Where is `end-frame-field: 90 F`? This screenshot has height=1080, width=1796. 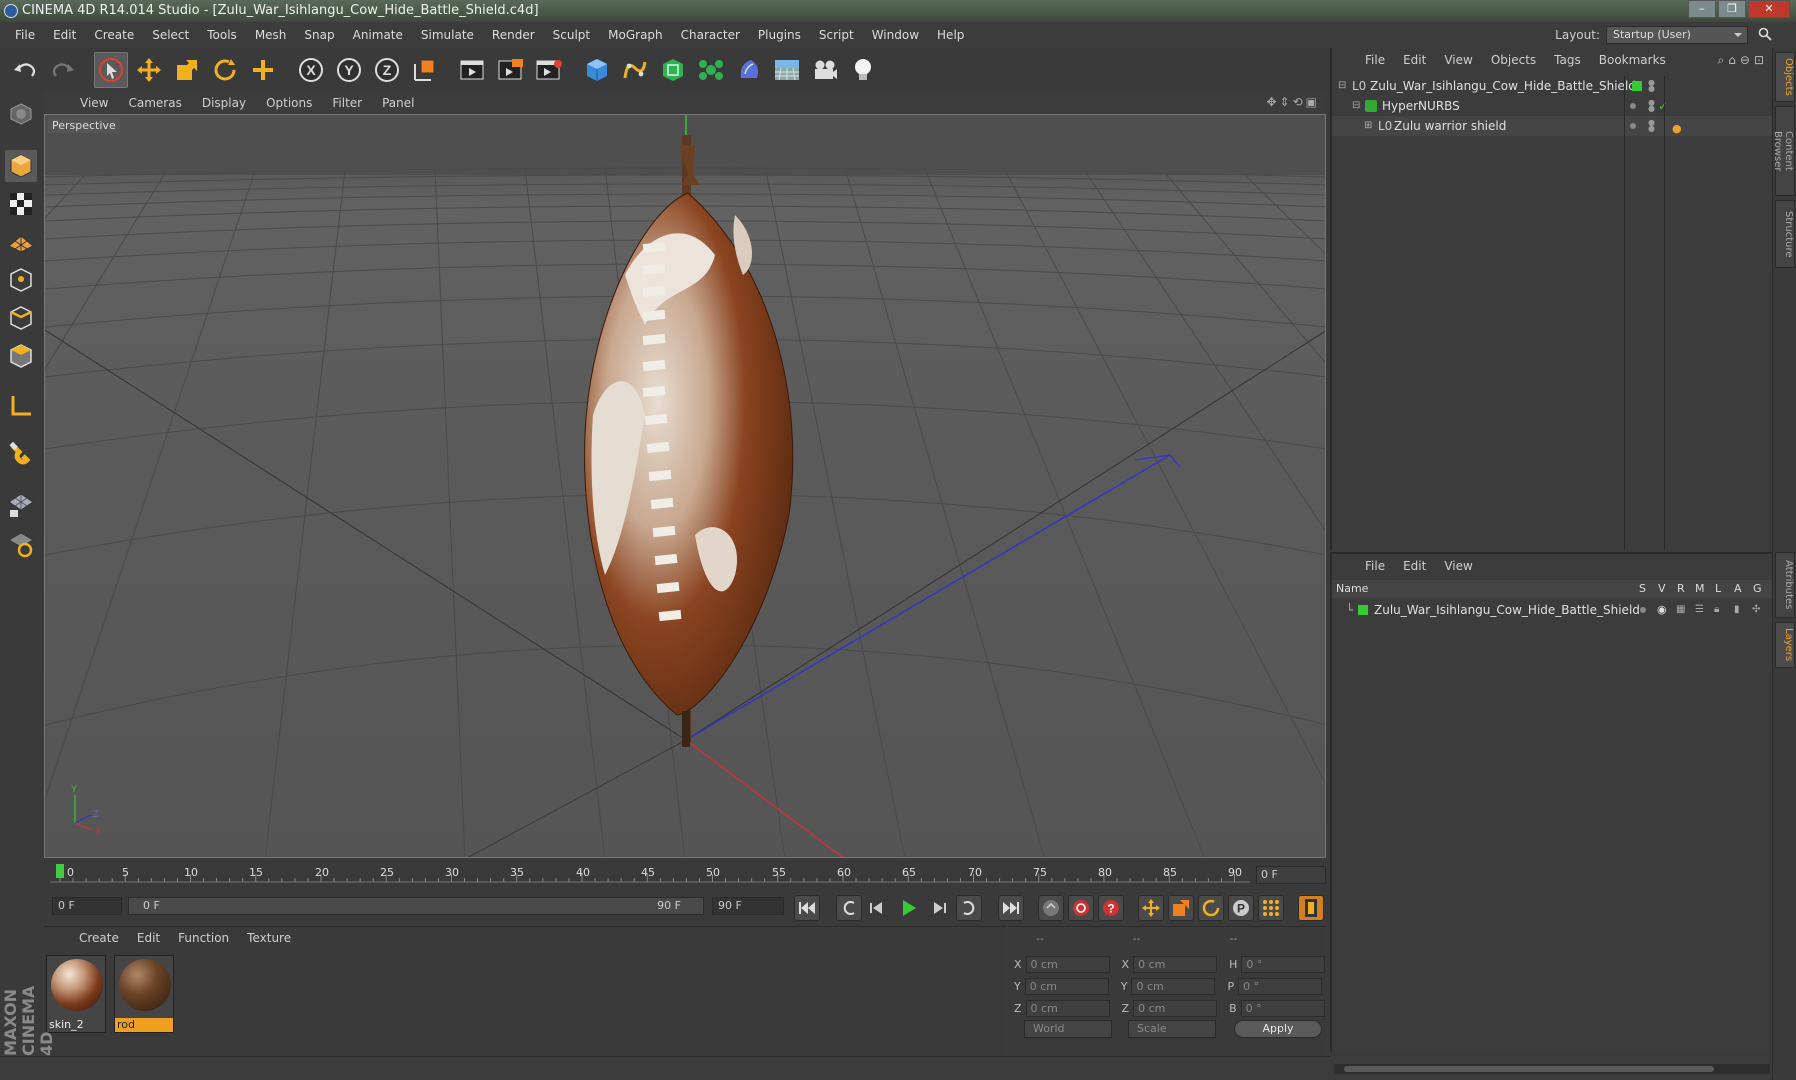 end-frame-field: 90 F is located at coordinates (748, 906).